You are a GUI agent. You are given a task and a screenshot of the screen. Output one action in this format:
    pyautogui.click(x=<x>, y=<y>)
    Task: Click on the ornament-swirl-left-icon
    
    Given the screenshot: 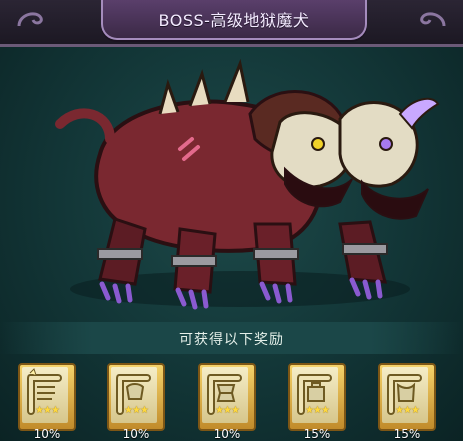 What is the action you would take?
    pyautogui.click(x=30, y=19)
    